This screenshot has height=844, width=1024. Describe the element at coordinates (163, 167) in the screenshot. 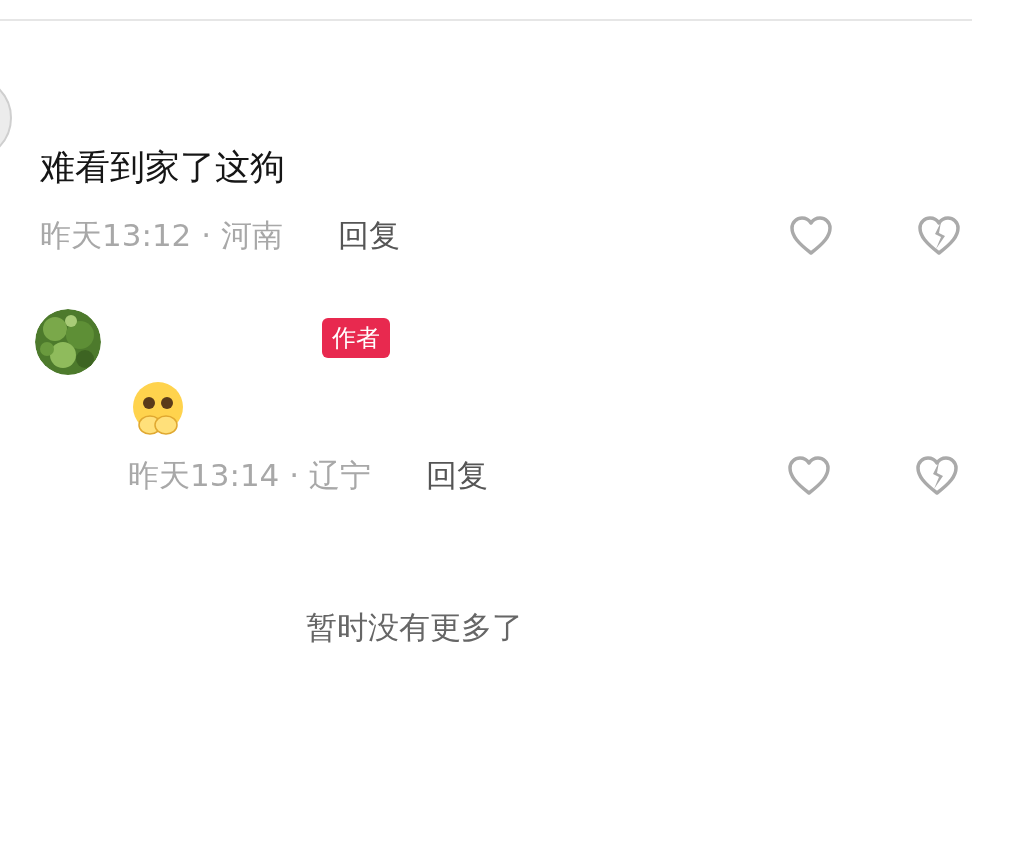

I see `comment-text: 难看到家了这狗` at that location.